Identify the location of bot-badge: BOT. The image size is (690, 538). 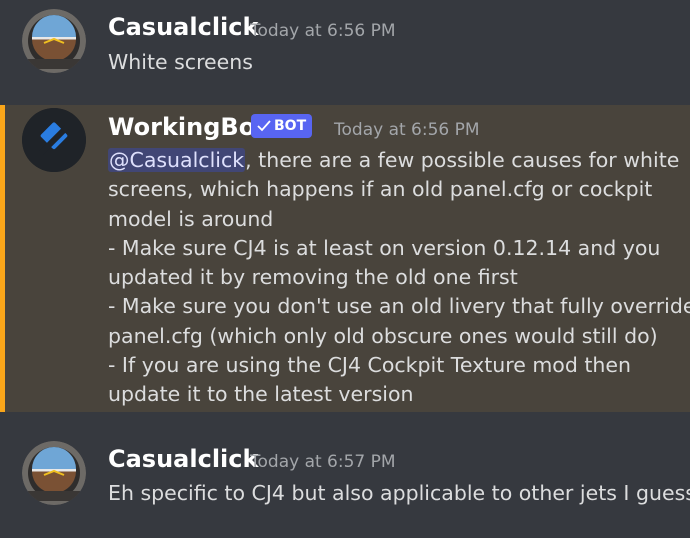
(282, 126).